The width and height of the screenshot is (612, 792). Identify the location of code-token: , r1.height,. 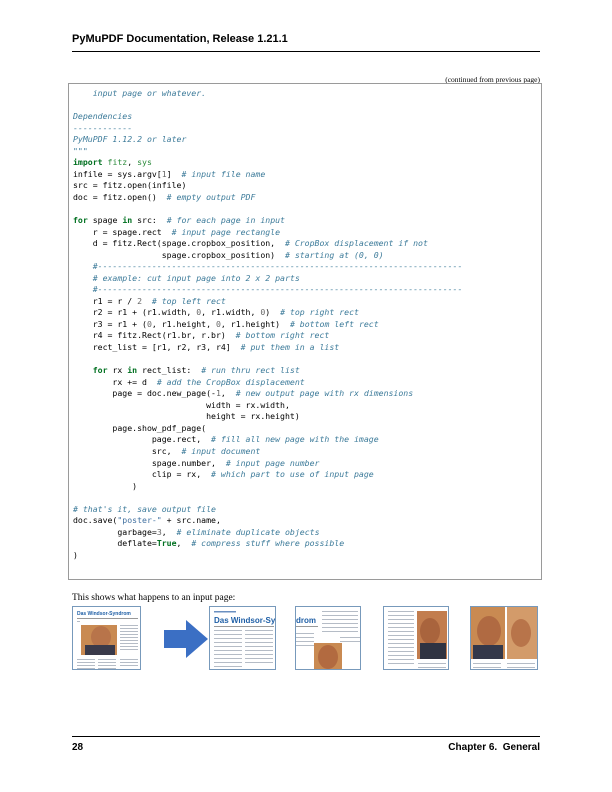
(183, 323).